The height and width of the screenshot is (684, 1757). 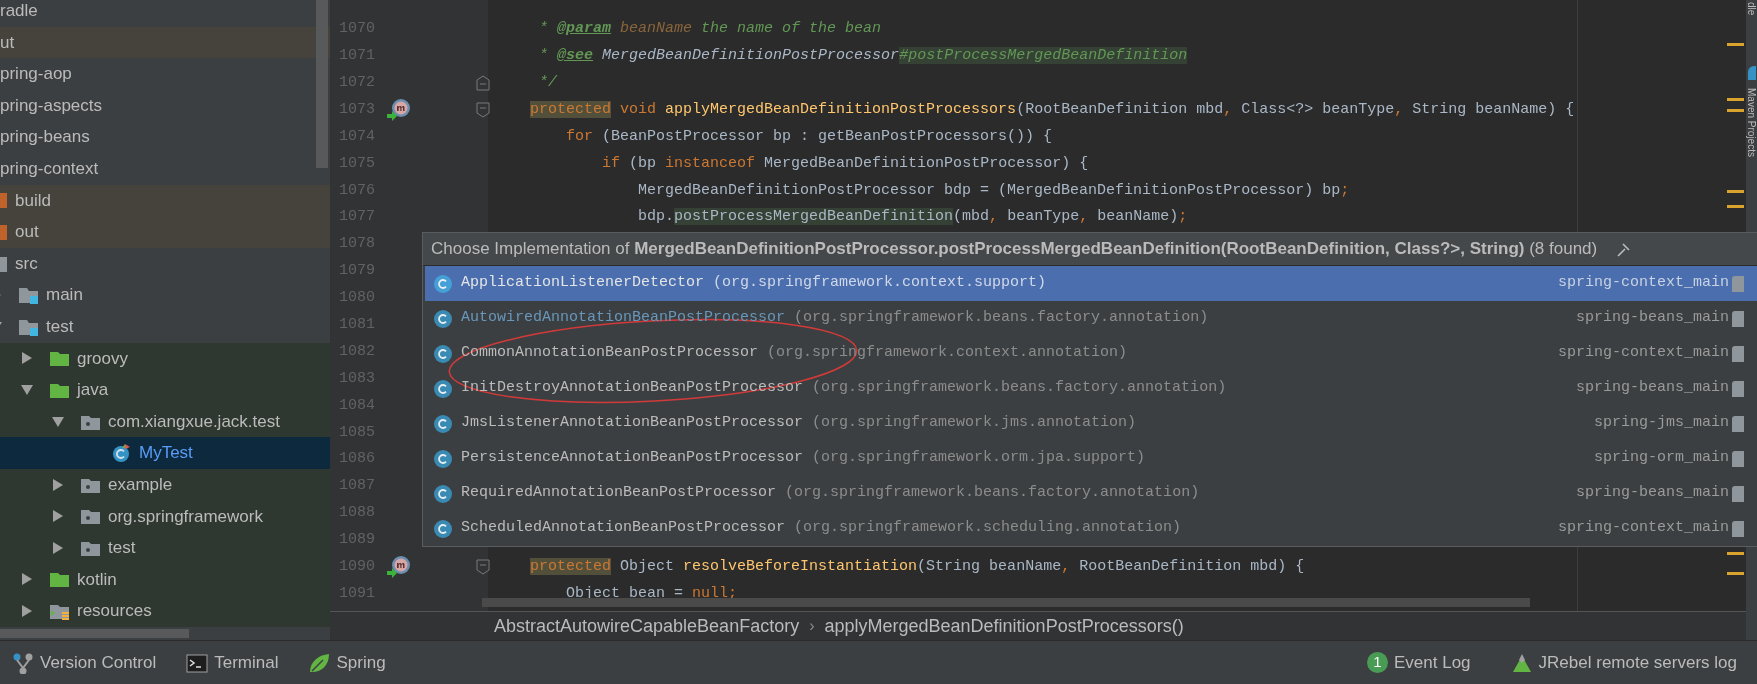 What do you see at coordinates (165, 390) in the screenshot?
I see `tree-item: java` at bounding box center [165, 390].